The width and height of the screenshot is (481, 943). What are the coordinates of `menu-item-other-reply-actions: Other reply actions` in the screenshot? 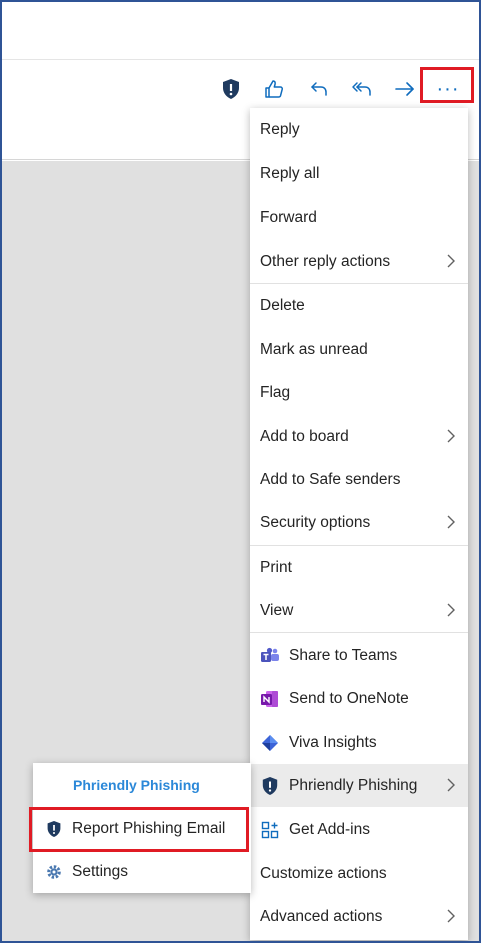 It's located at (359, 261).